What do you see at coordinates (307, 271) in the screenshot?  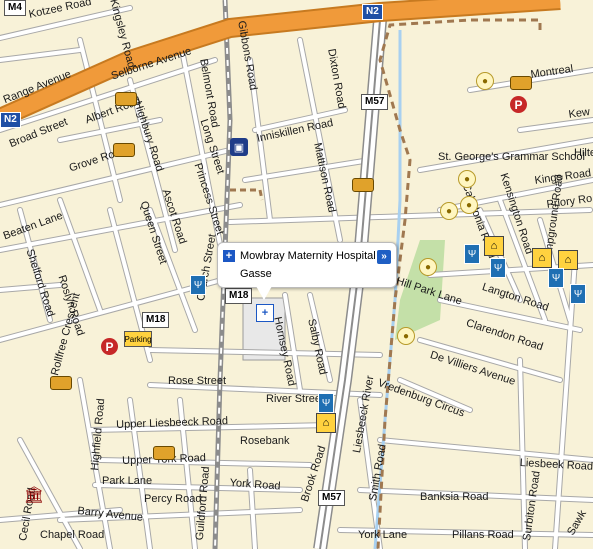 I see `poi-info-callout: + Mowbray Maternity Hospital Gasse »` at bounding box center [307, 271].